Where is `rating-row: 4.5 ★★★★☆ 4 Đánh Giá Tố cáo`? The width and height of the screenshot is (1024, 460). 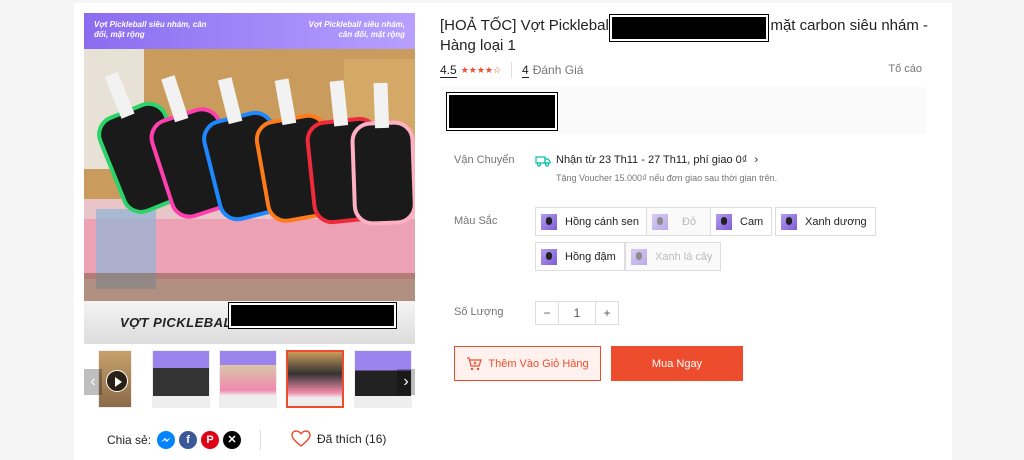 rating-row: 4.5 ★★★★☆ 4 Đánh Giá Tố cáo is located at coordinates (683, 70).